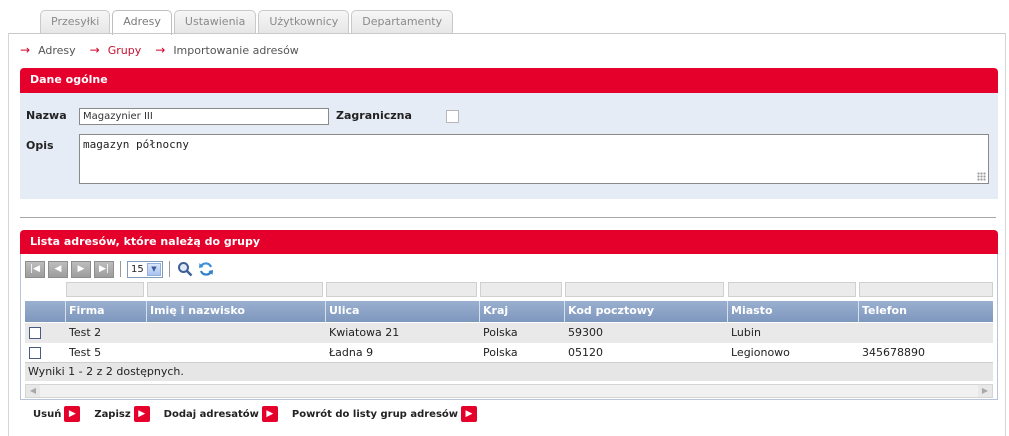 This screenshot has height=436, width=1009. What do you see at coordinates (8, 234) in the screenshot?
I see `frame-border-left` at bounding box center [8, 234].